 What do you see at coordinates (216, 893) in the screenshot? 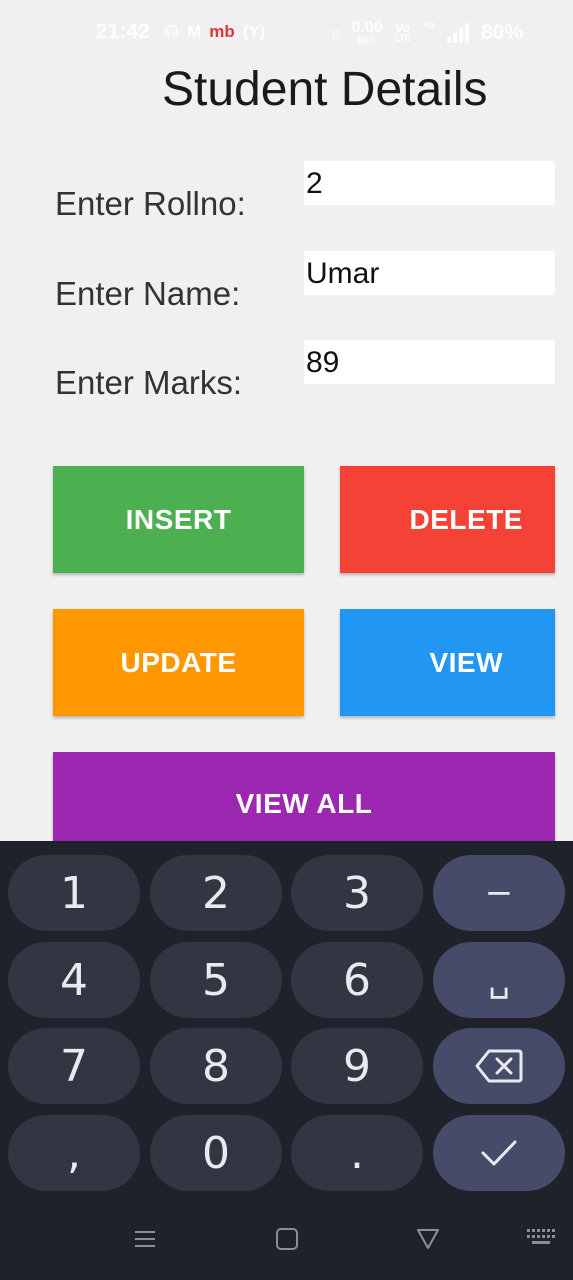
I see `key-2: 2` at bounding box center [216, 893].